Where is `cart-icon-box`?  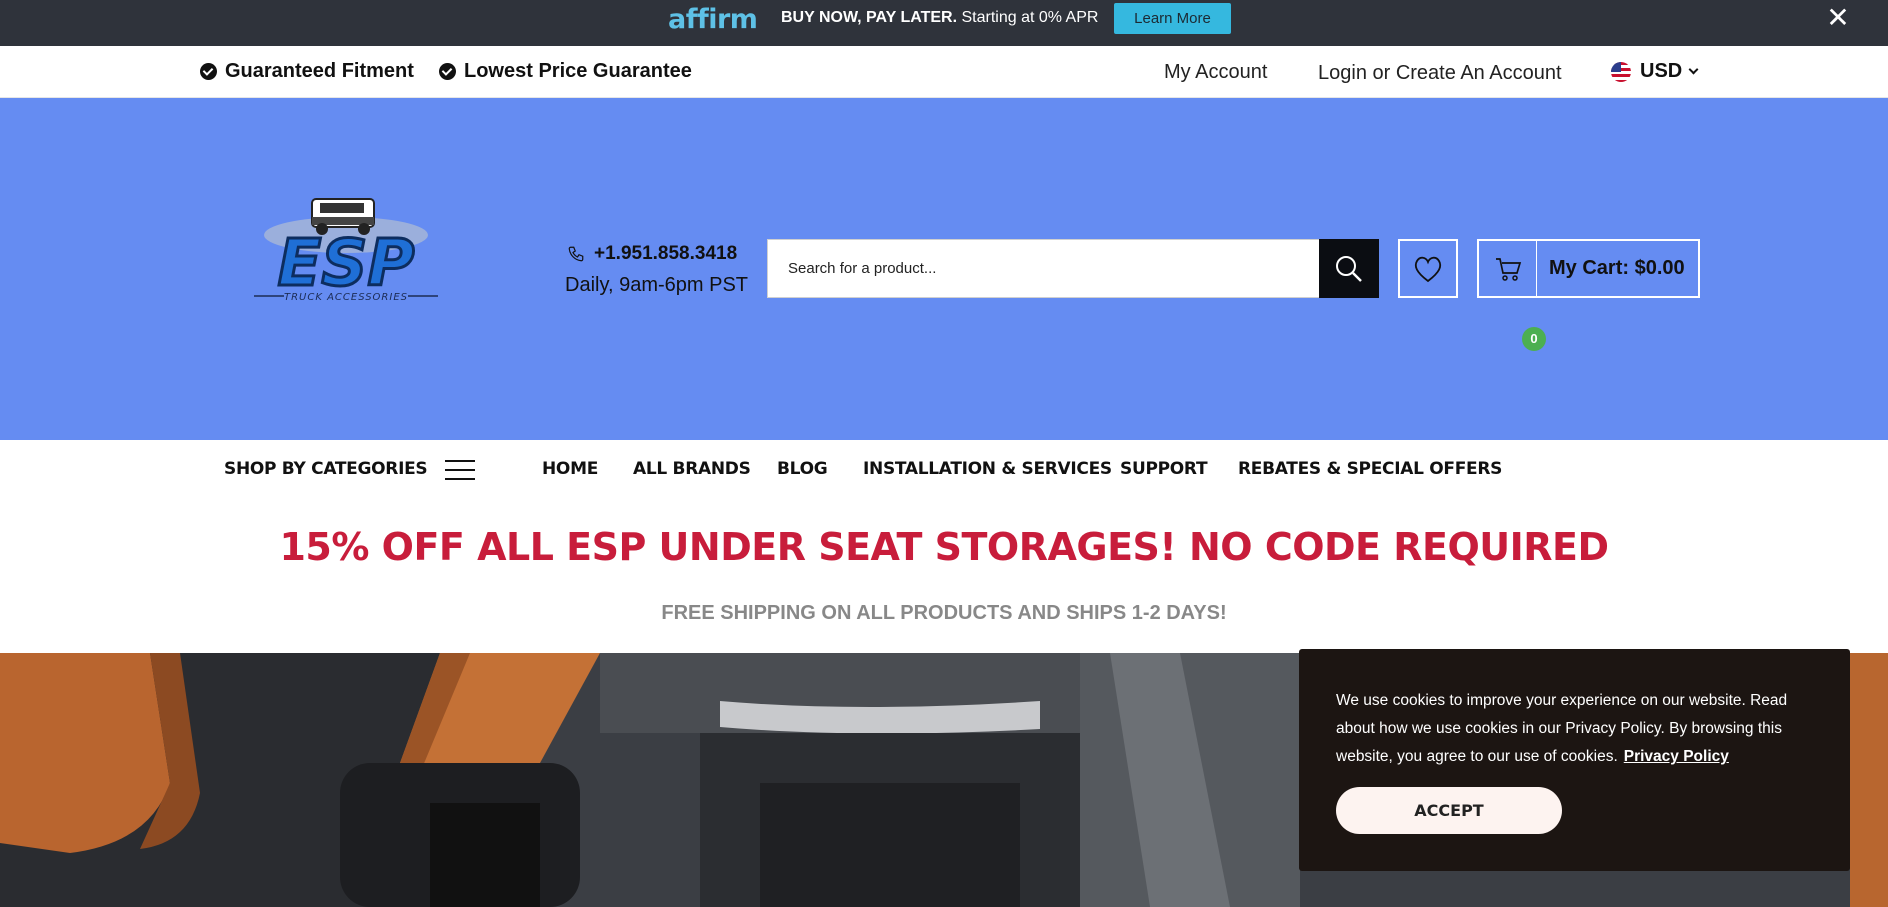 cart-icon-box is located at coordinates (1508, 268).